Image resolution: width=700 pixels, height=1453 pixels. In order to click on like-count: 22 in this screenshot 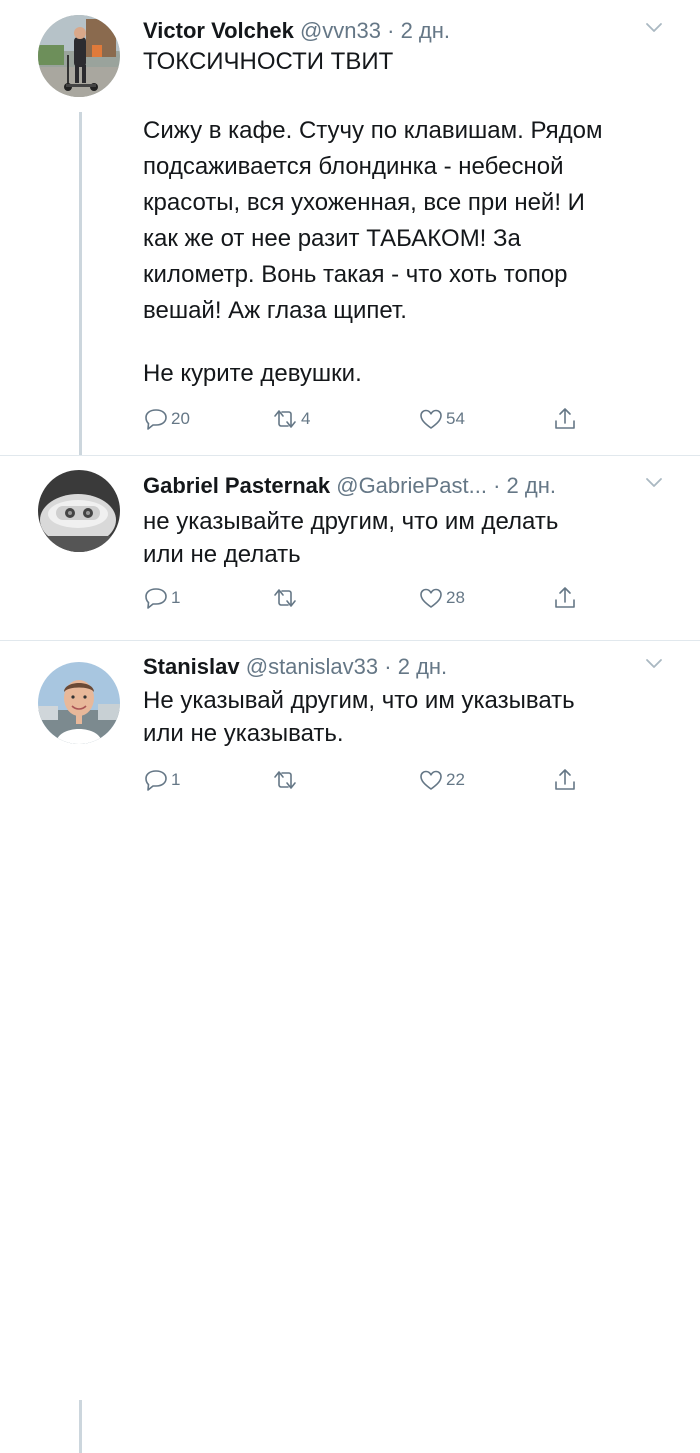, I will do `click(455, 779)`.